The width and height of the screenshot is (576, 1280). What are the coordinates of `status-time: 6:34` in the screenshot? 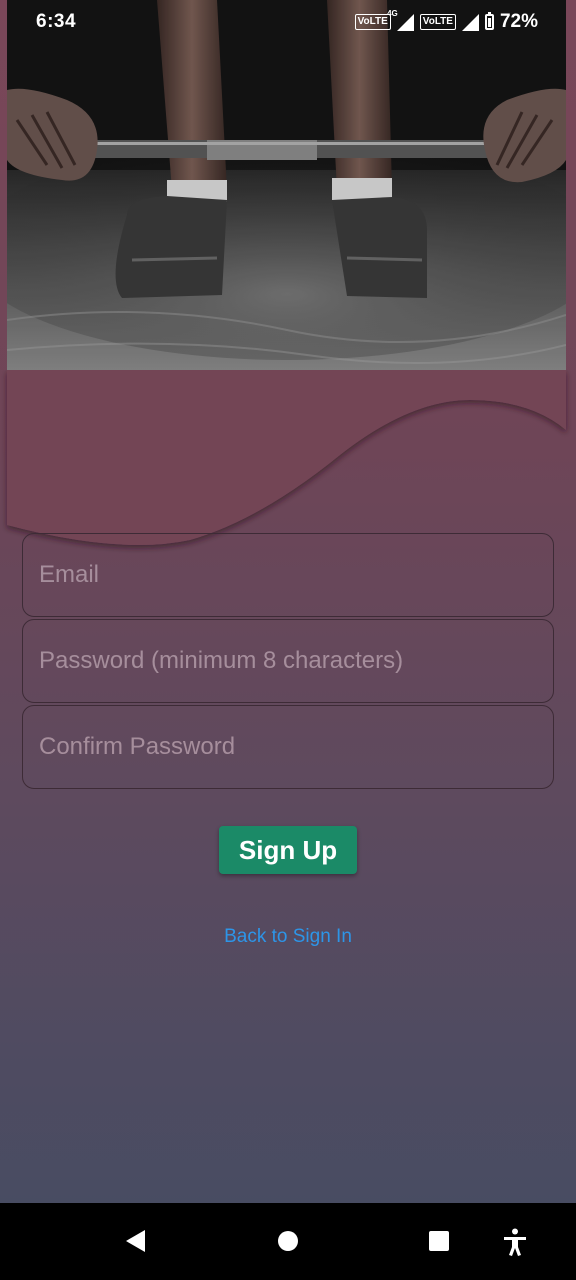 It's located at (56, 21).